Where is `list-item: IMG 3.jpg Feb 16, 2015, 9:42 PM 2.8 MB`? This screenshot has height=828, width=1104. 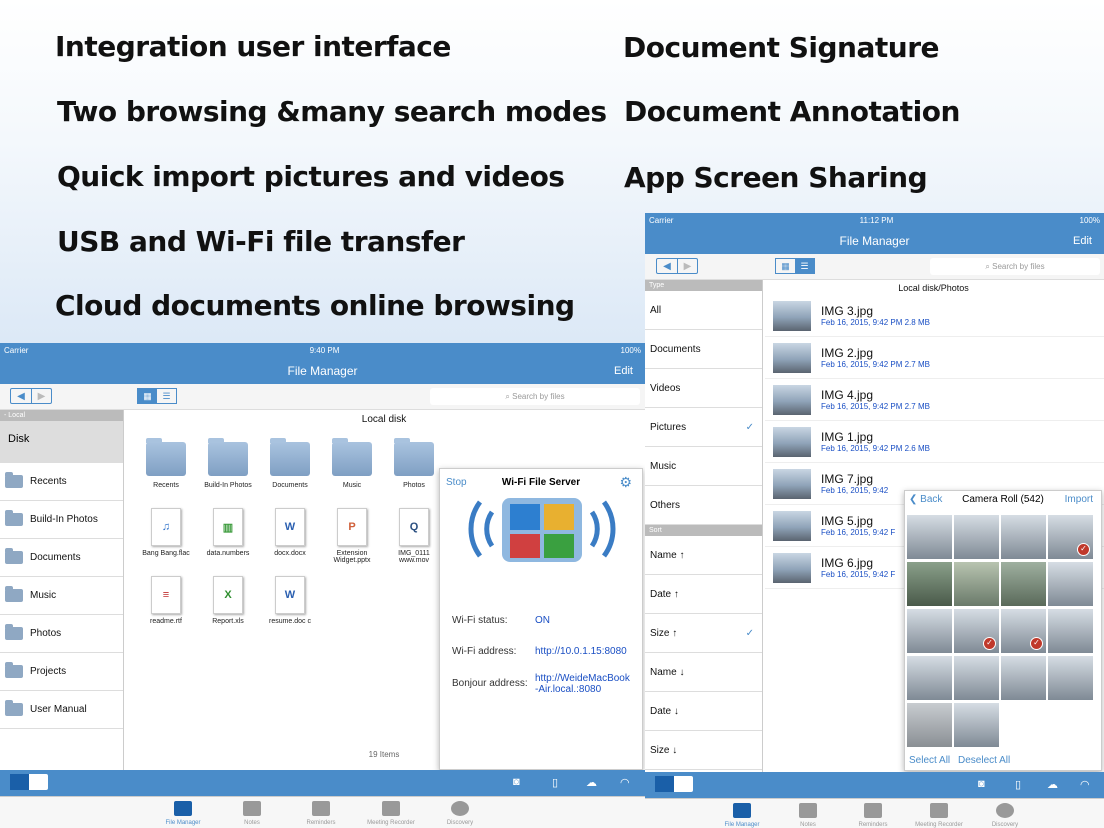
list-item: IMG 3.jpg Feb 16, 2015, 9:42 PM 2.8 MB is located at coordinates (934, 316).